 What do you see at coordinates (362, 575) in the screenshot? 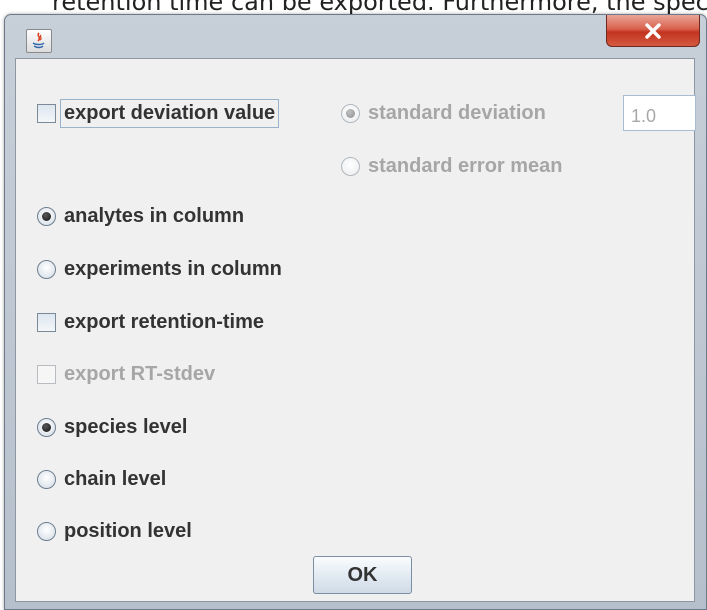
I see `ok-button: OK` at bounding box center [362, 575].